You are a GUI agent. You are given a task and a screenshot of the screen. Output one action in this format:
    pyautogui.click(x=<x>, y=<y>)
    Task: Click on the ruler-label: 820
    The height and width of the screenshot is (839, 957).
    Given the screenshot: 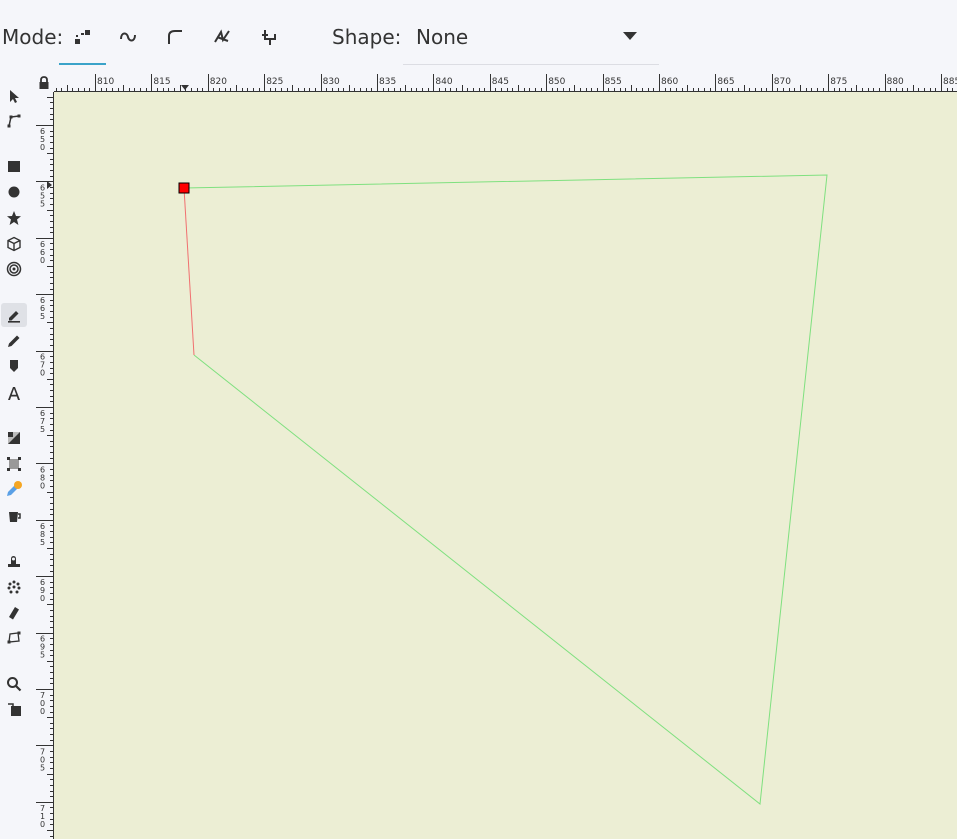 What is the action you would take?
    pyautogui.click(x=218, y=82)
    